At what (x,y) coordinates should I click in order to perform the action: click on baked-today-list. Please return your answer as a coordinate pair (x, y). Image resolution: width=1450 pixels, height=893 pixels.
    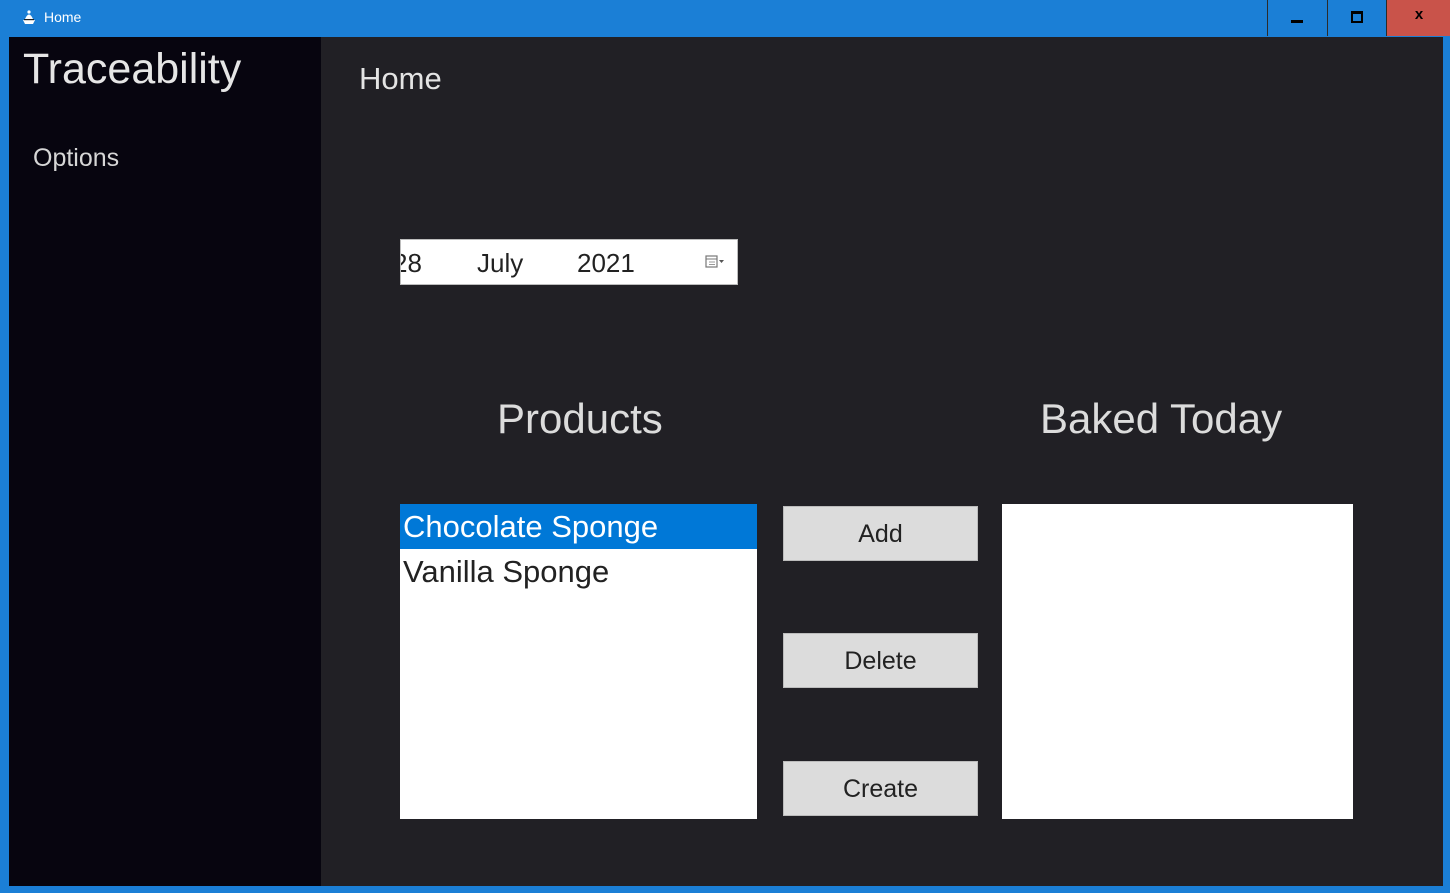
    Looking at the image, I should click on (1177, 661).